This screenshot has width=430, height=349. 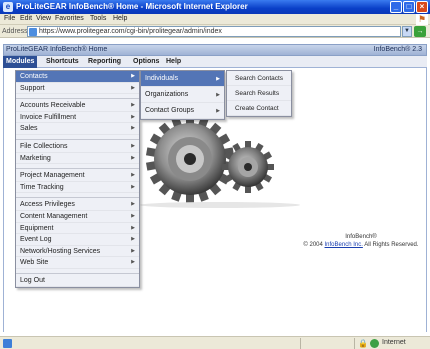 I want to click on menu-item-sales: Sales ▶, so click(x=77, y=129).